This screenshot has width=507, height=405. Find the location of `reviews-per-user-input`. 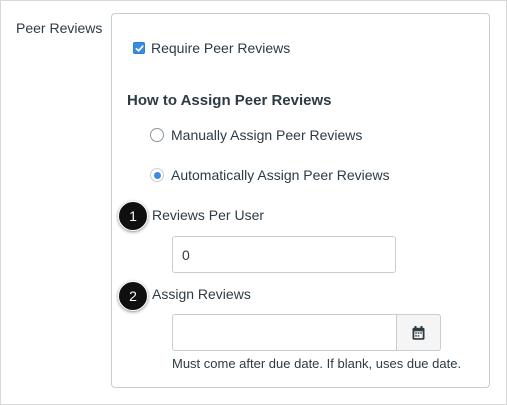

reviews-per-user-input is located at coordinates (284, 254).